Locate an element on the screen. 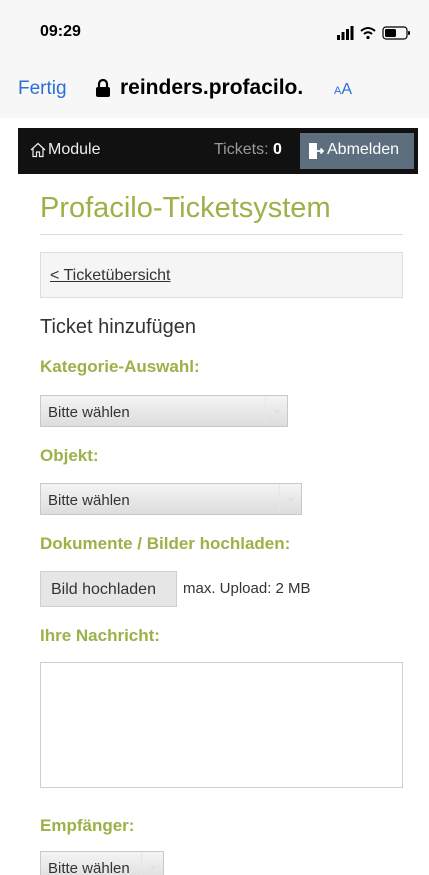 The image size is (429, 875). logout-button: Abmelden is located at coordinates (357, 151).